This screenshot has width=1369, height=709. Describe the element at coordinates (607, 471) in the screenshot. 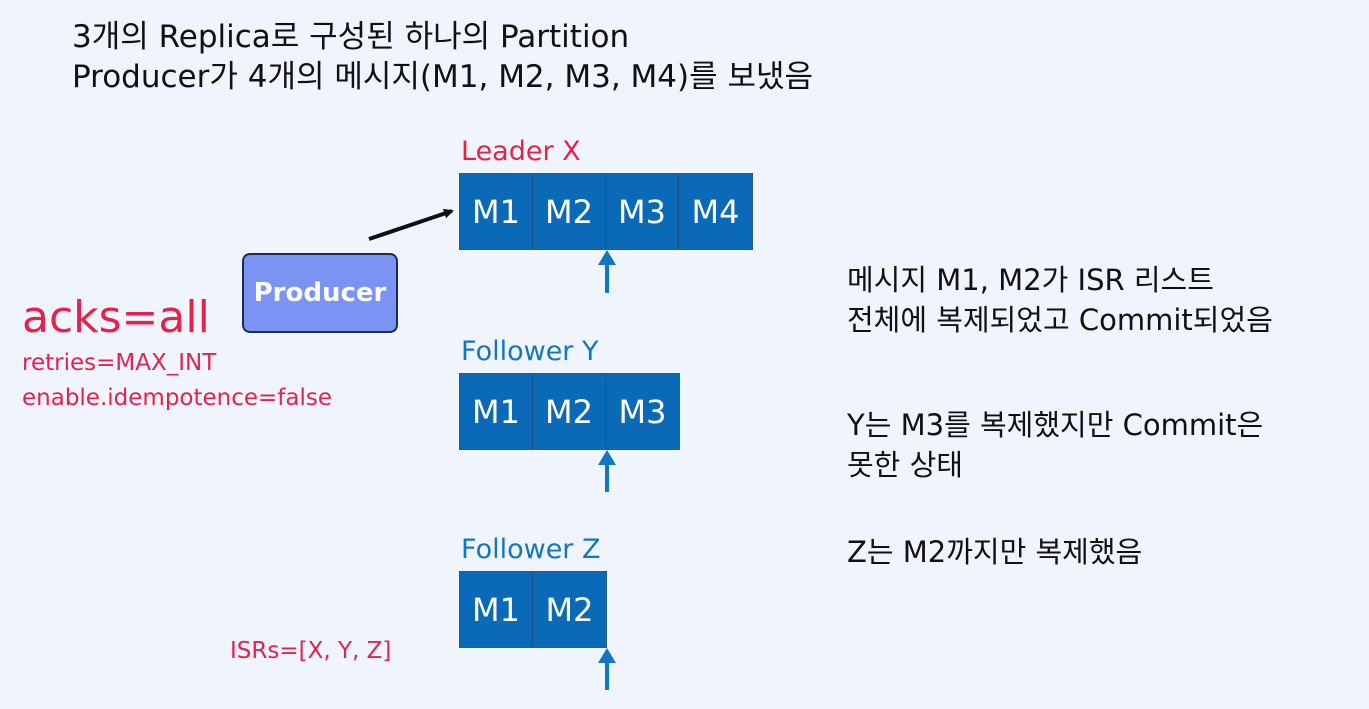

I see `follower-y-pointer-arrow` at that location.